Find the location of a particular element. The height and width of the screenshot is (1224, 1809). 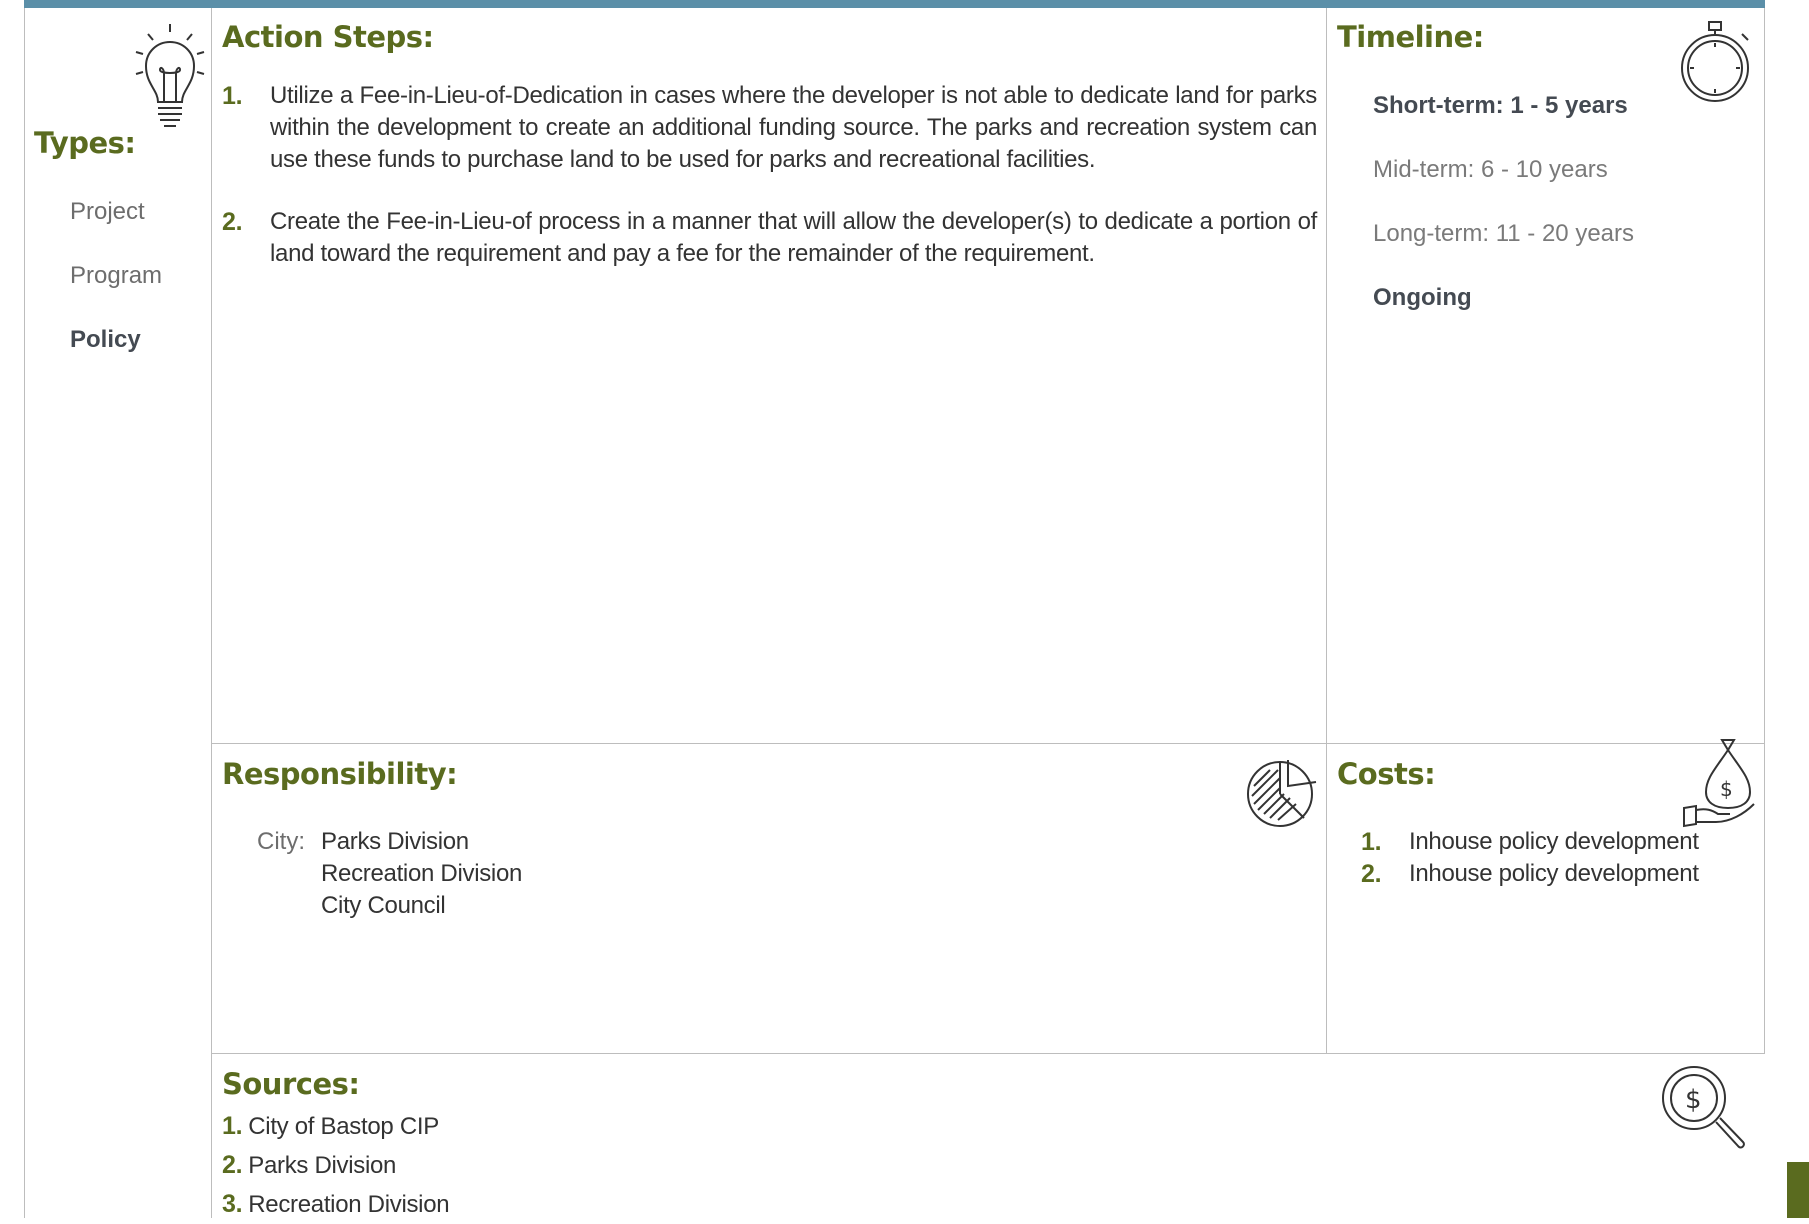

cost-item: 1. Inhouse policy development is located at coordinates (1530, 842).